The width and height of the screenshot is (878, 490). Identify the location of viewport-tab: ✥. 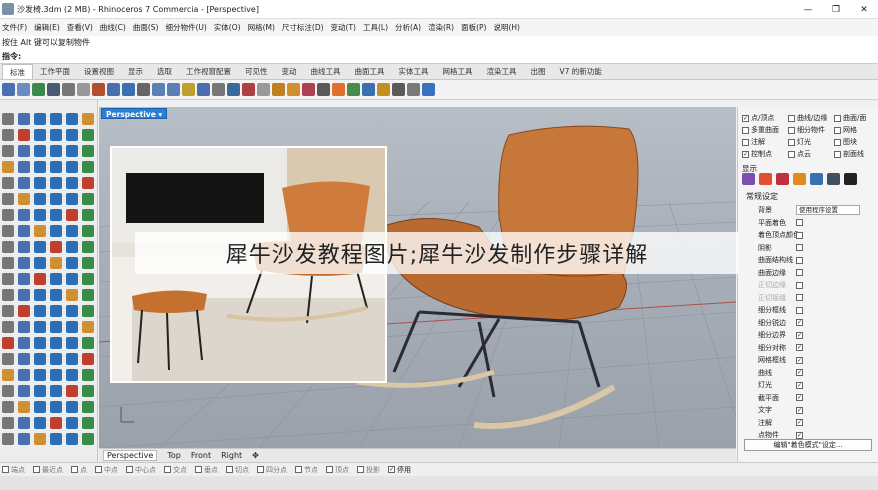
(255, 455).